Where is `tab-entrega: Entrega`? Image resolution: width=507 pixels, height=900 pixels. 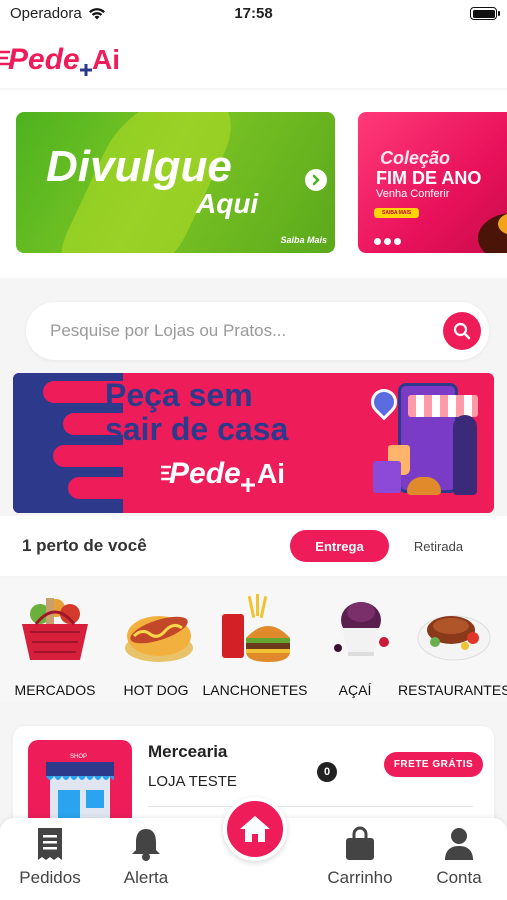 tab-entrega: Entrega is located at coordinates (339, 546).